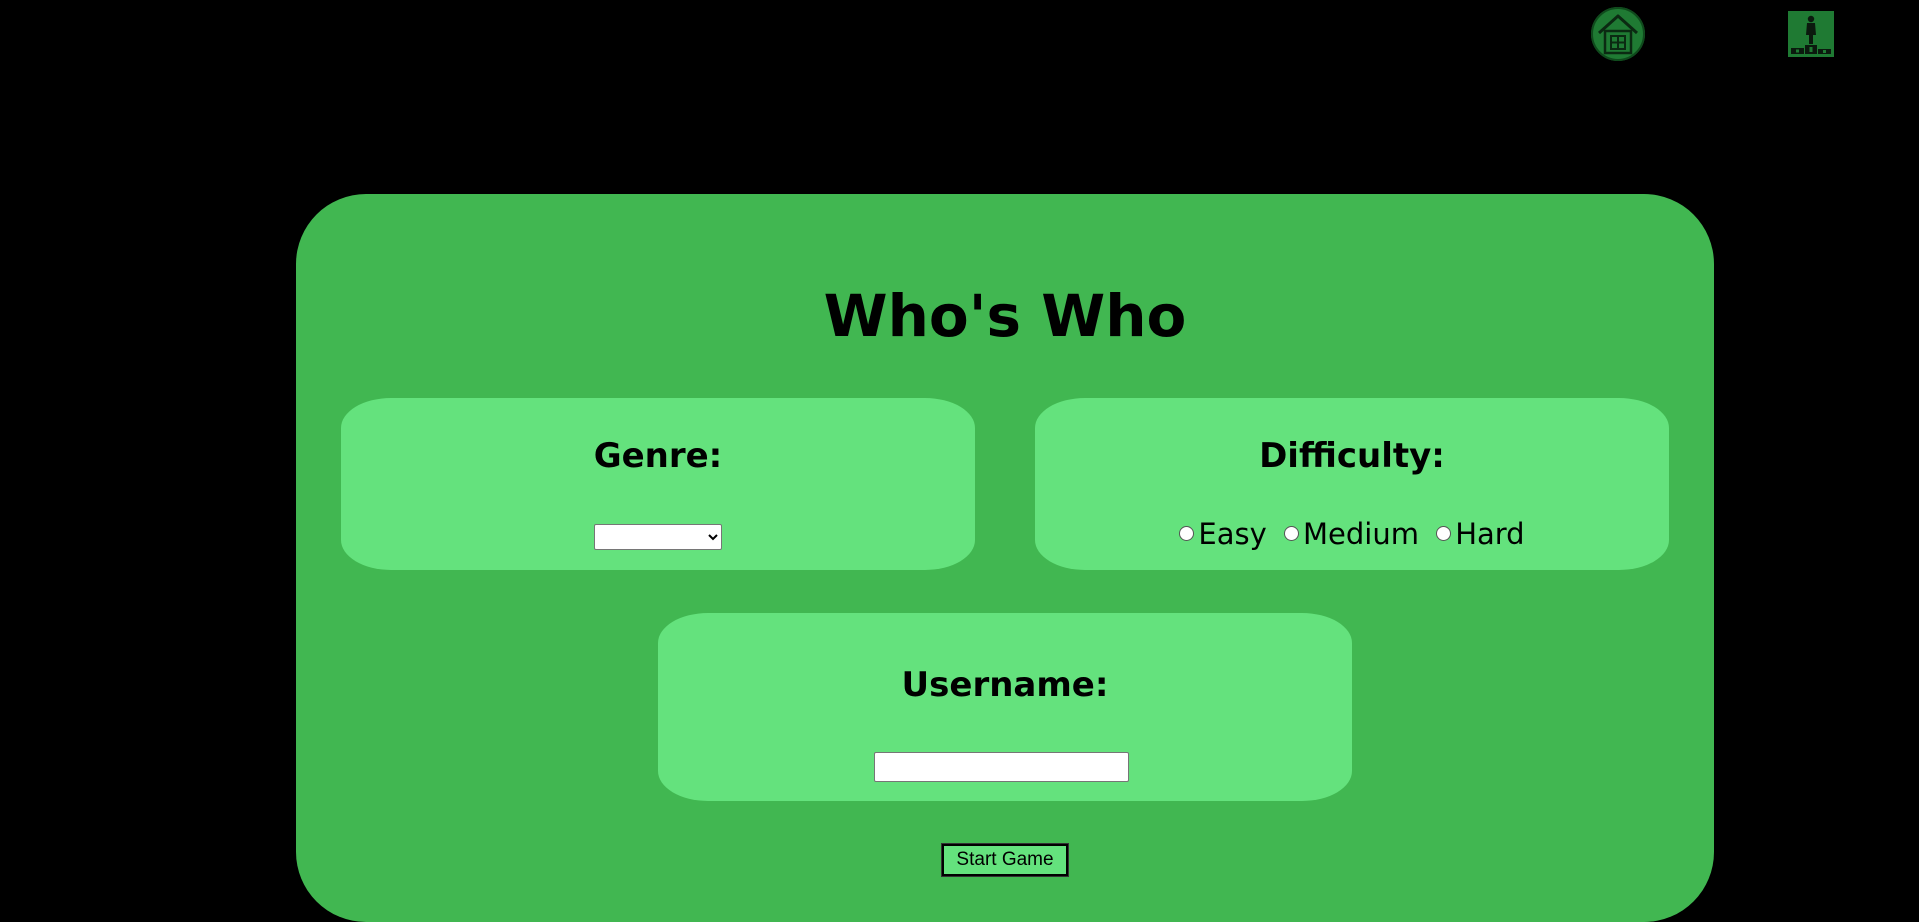 The width and height of the screenshot is (1919, 922). Describe the element at coordinates (658, 537) in the screenshot. I see `genre-select` at that location.